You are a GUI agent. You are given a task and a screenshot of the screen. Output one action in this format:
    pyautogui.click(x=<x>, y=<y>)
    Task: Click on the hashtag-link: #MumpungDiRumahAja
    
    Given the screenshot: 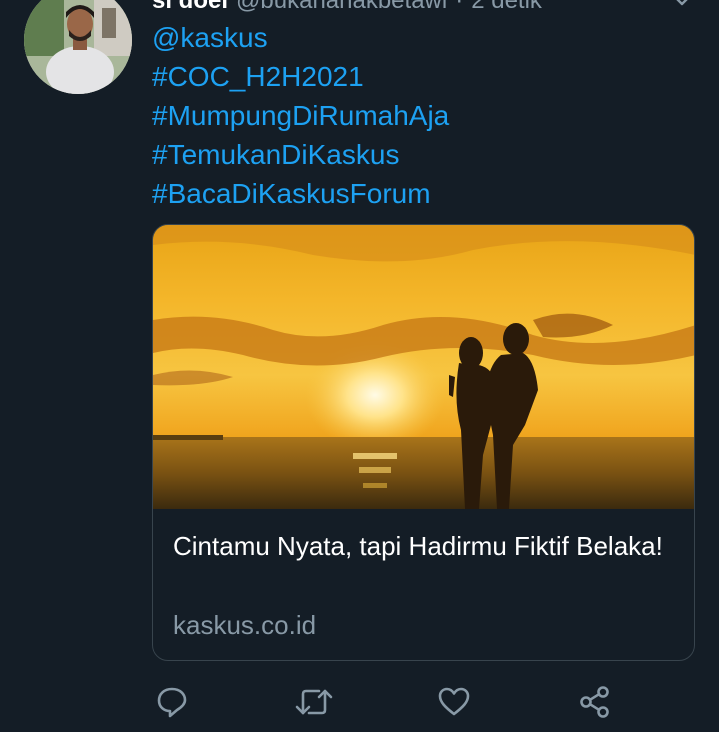 What is the action you would take?
    pyautogui.click(x=300, y=115)
    